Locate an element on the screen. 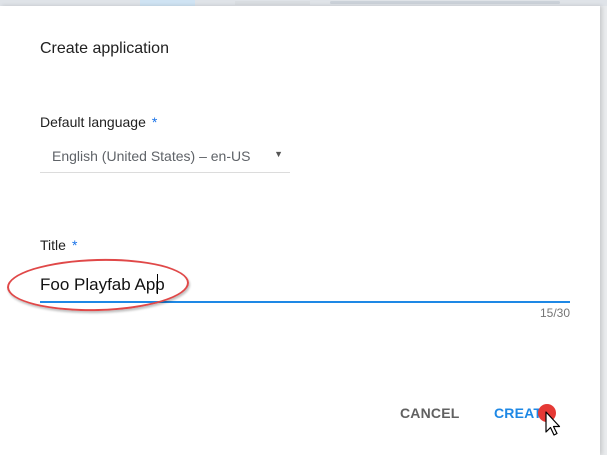  background-tab is located at coordinates (272, 3).